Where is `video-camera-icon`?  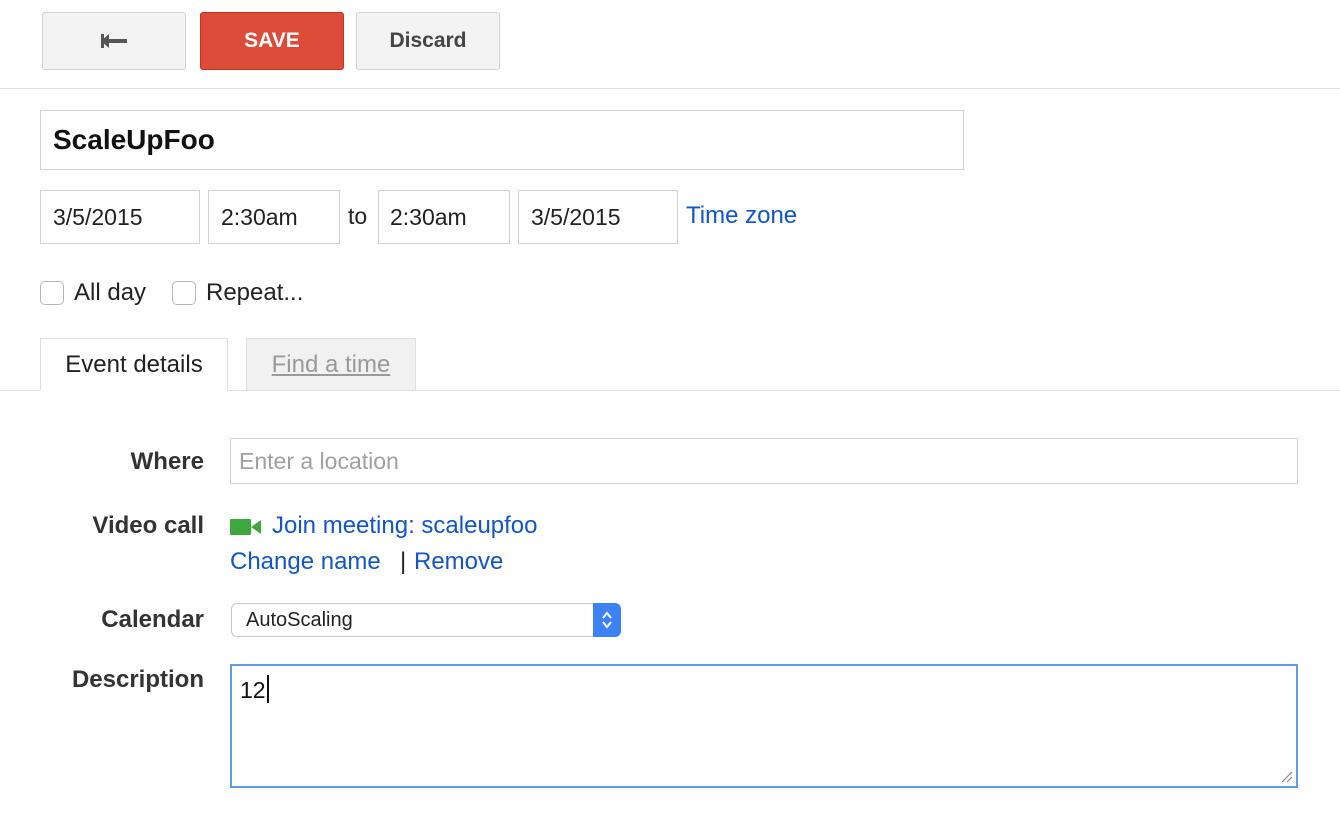 video-camera-icon is located at coordinates (245, 527).